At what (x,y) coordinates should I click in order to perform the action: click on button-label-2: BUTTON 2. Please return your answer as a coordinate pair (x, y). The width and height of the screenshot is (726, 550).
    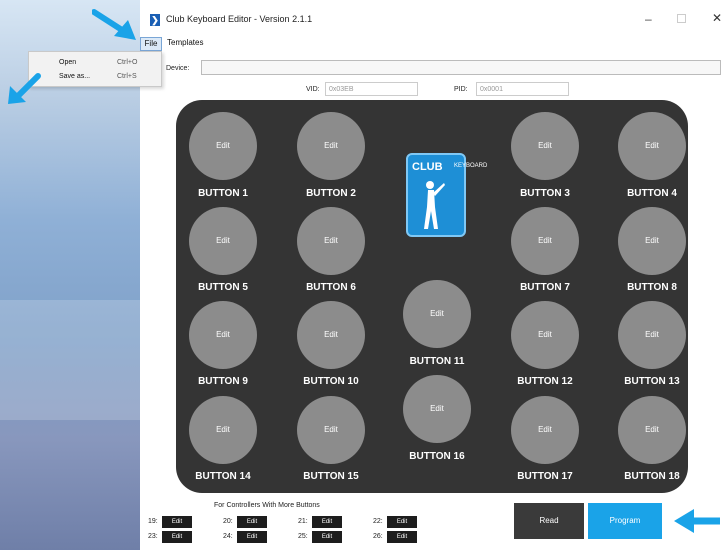
    Looking at the image, I should click on (331, 193).